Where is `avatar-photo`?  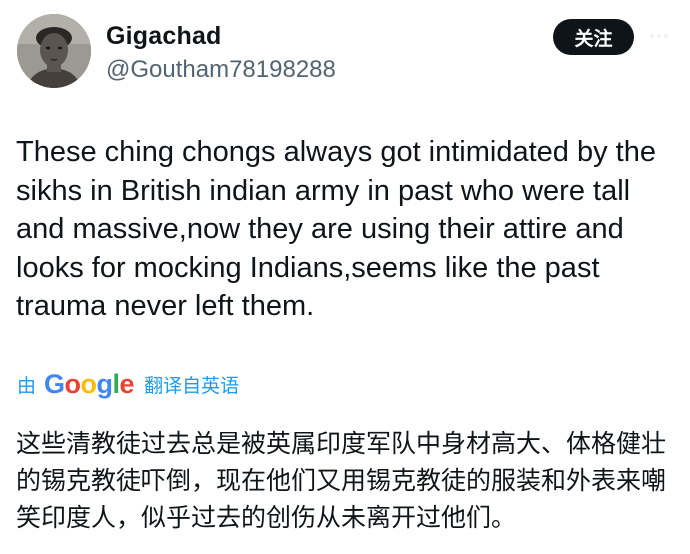
avatar-photo is located at coordinates (54, 51).